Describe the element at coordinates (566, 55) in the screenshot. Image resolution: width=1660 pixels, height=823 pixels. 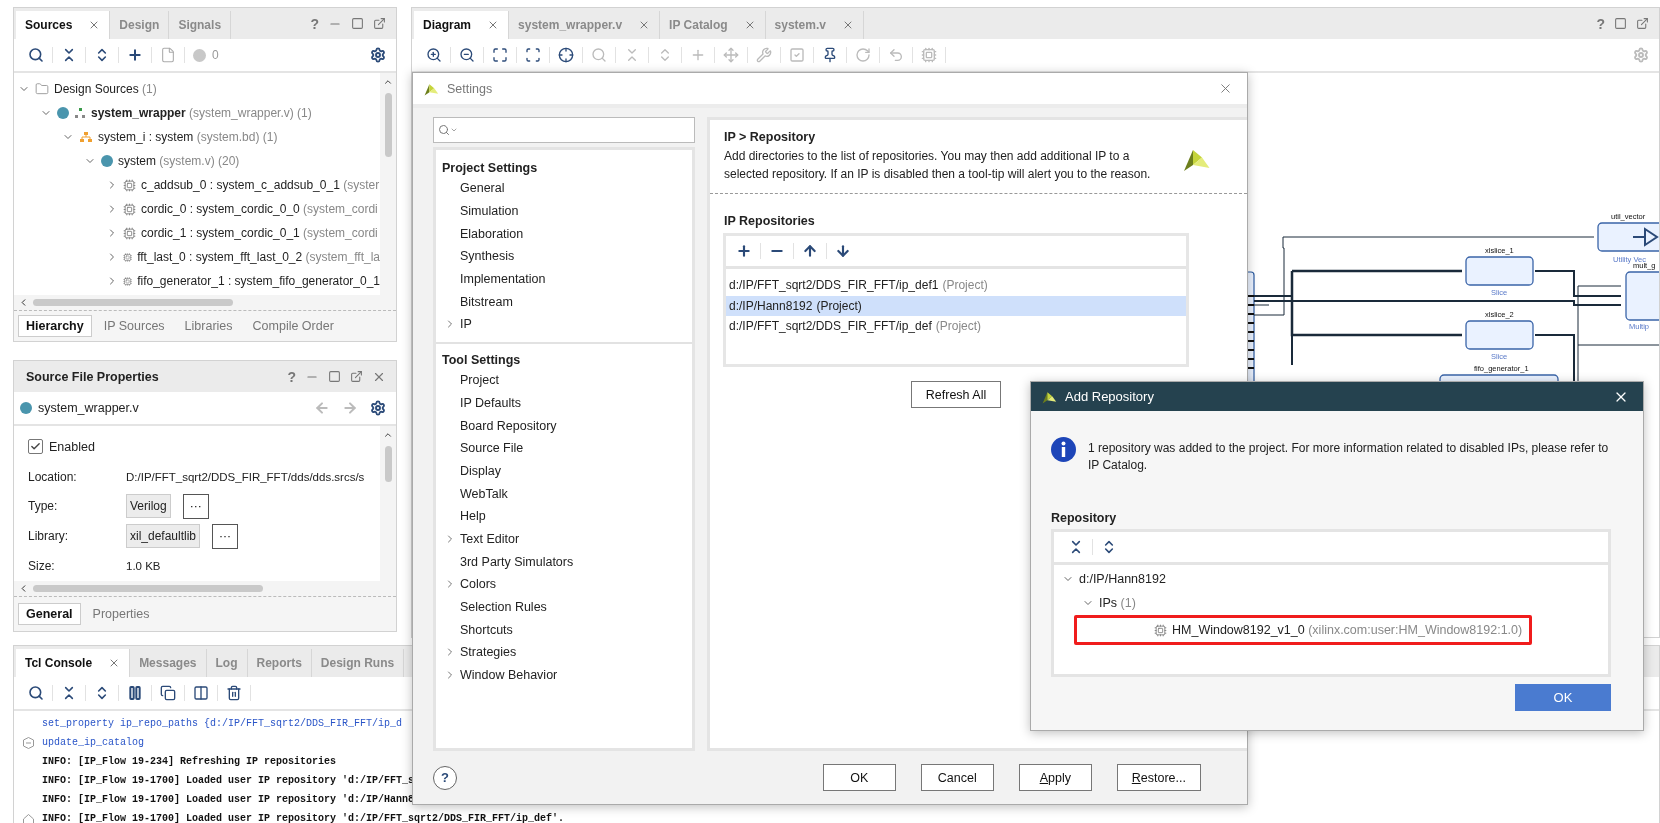
I see `crosshair-icon` at that location.